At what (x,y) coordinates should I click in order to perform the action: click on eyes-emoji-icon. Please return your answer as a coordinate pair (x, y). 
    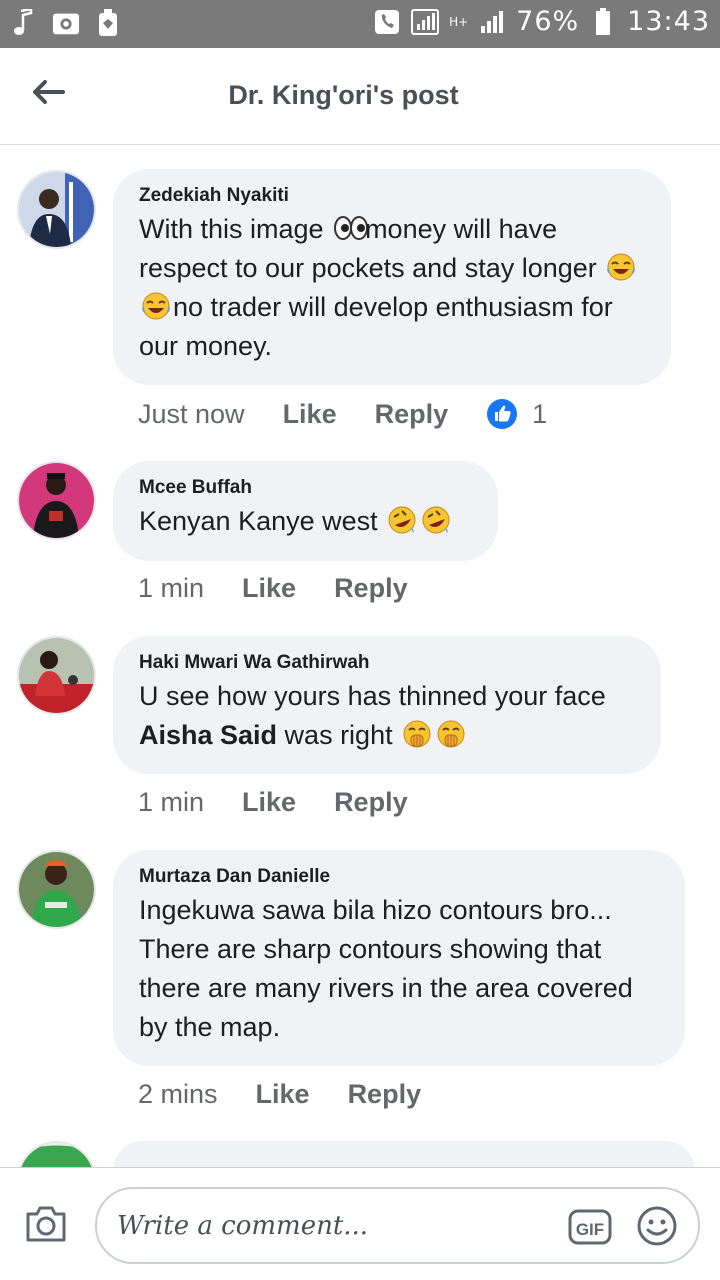
    Looking at the image, I should click on (351, 228).